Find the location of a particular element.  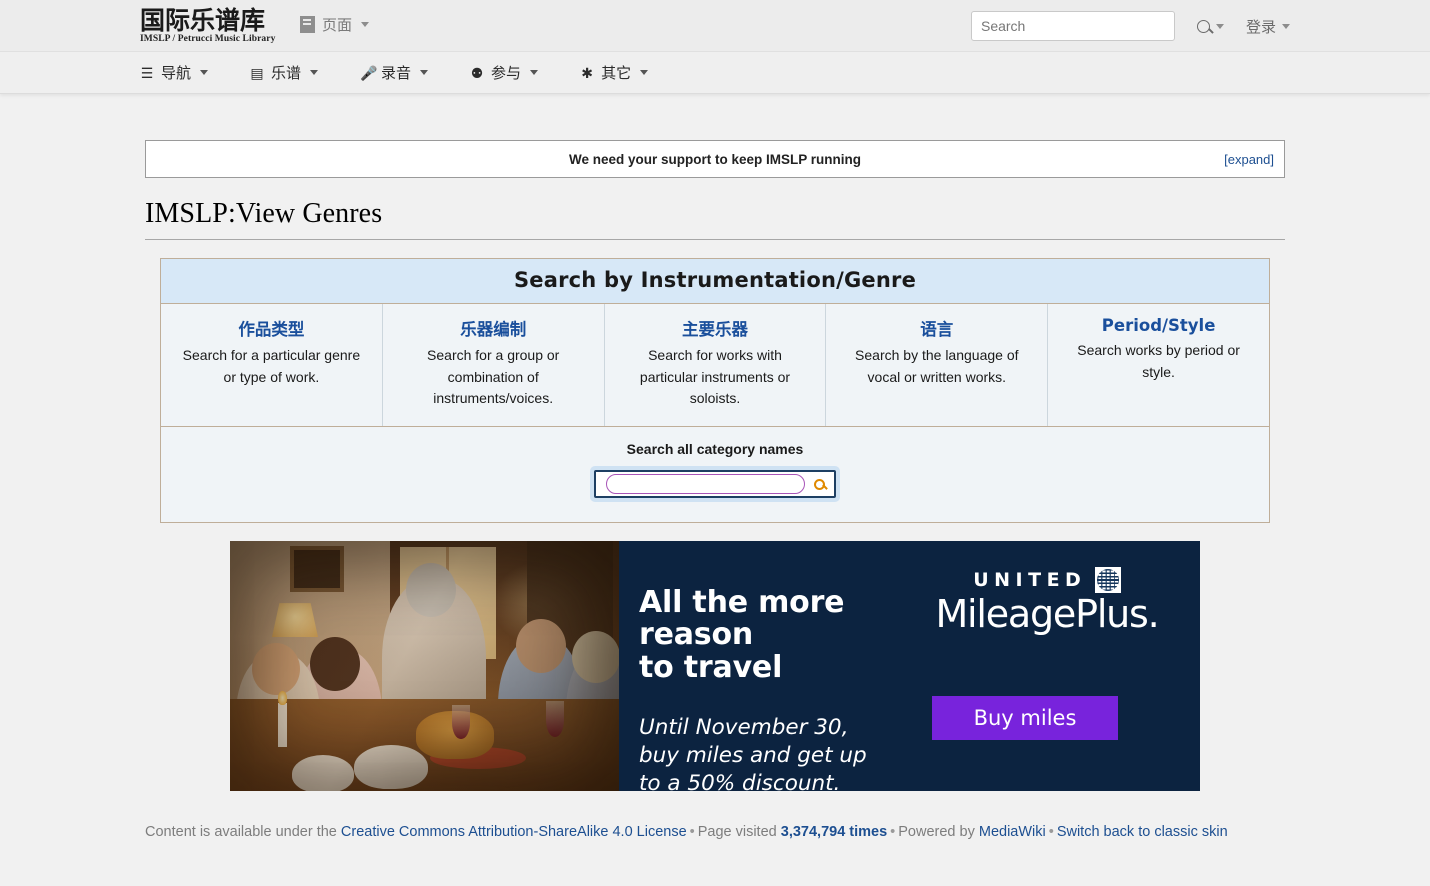

genre-table-header-row: Search by Instrumentation/Genre is located at coordinates (715, 281).